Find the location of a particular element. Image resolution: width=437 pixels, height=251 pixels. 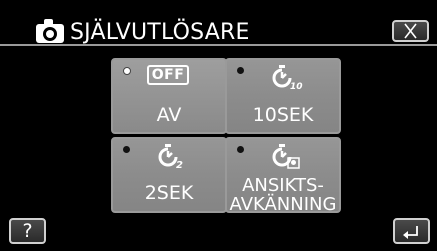

return-icon is located at coordinates (410, 232).